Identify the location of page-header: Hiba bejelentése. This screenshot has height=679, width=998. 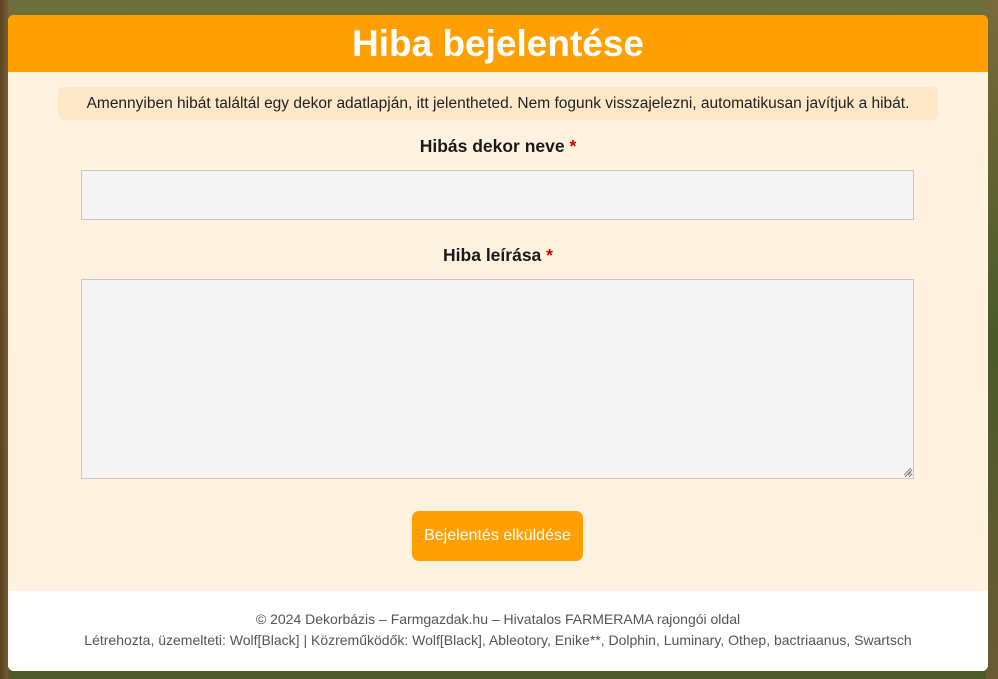
(498, 43).